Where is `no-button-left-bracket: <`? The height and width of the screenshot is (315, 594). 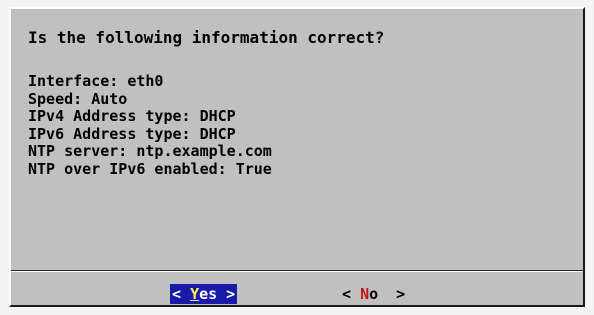
no-button-left-bracket: < is located at coordinates (351, 294).